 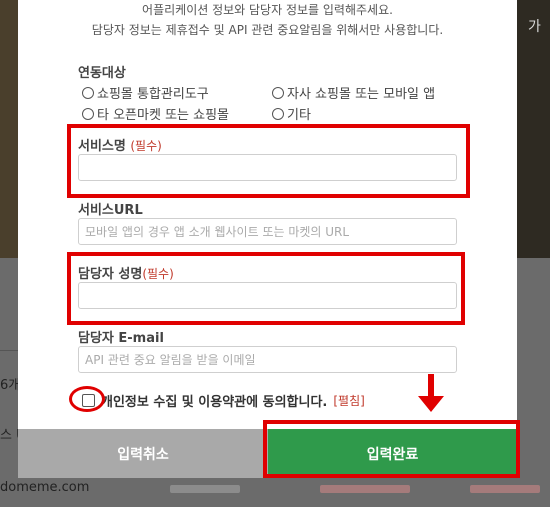 I want to click on intro-subtext: 담당자 정보는 제휴접수 및 API 관련 중요알림을 위해서만 사용합니다., so click(x=267, y=30).